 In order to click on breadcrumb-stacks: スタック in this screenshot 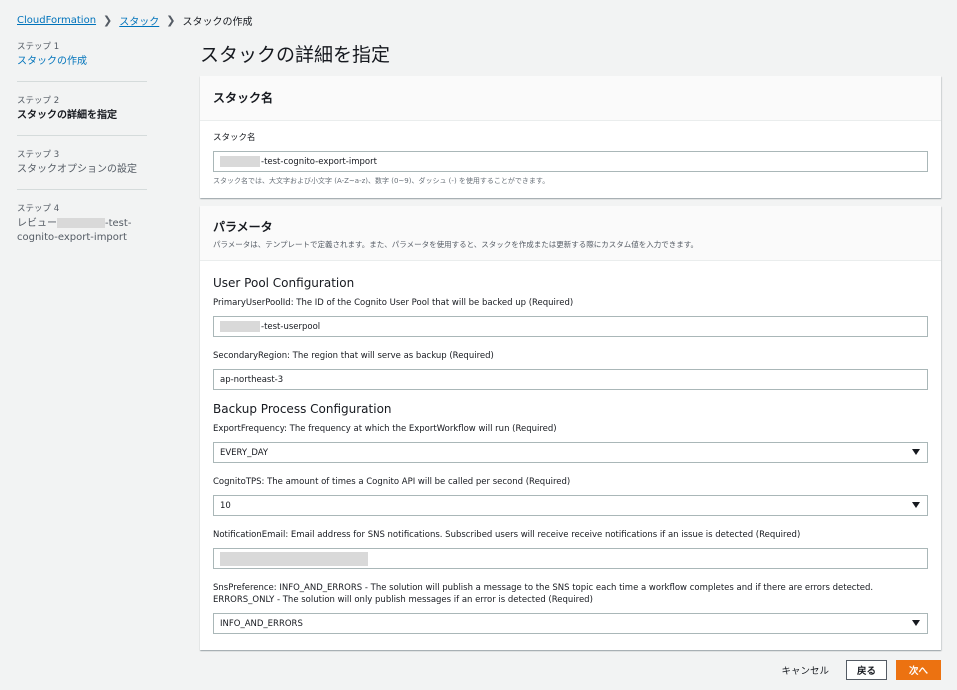, I will do `click(139, 20)`.